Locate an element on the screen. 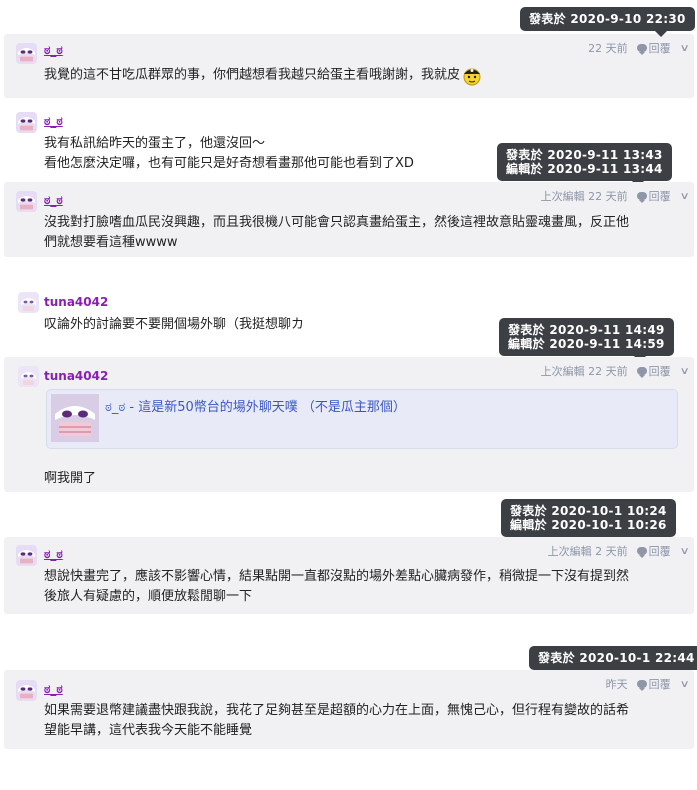  post-meta: 昨天 回覆 ∨ is located at coordinates (647, 684).